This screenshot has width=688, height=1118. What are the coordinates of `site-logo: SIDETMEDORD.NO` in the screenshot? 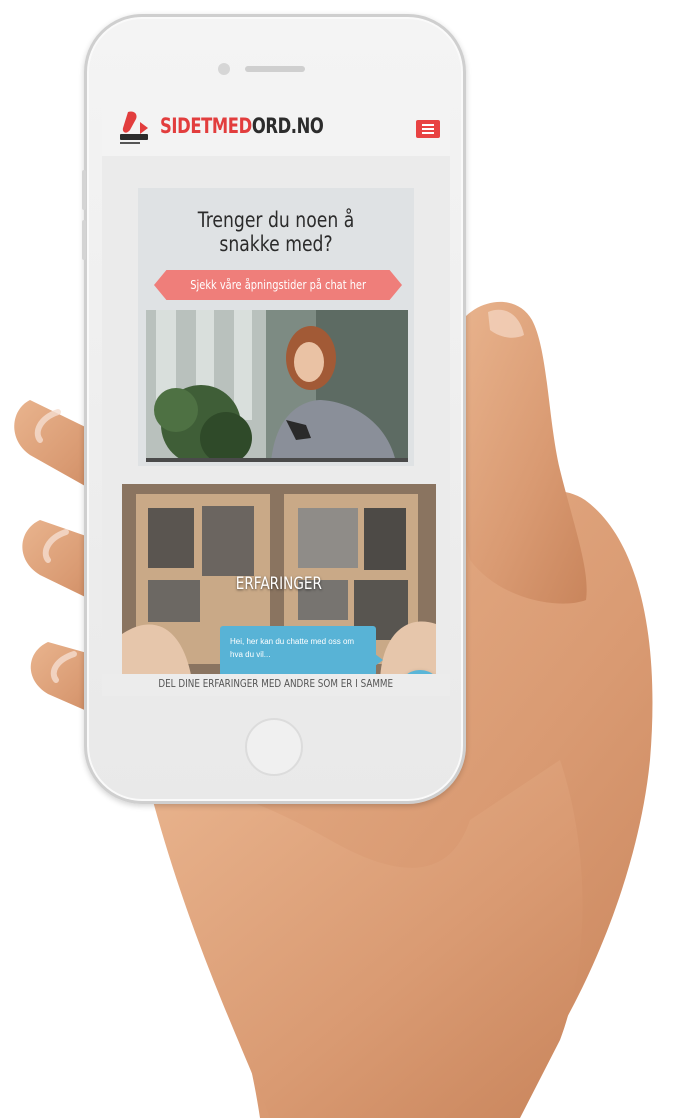 It's located at (242, 126).